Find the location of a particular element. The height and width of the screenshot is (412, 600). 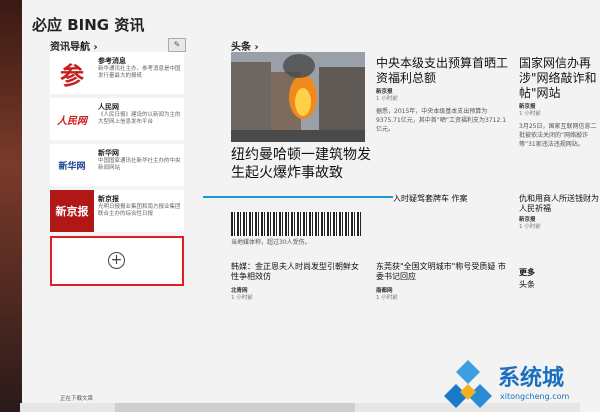

plus-icon: + is located at coordinates (116, 260).